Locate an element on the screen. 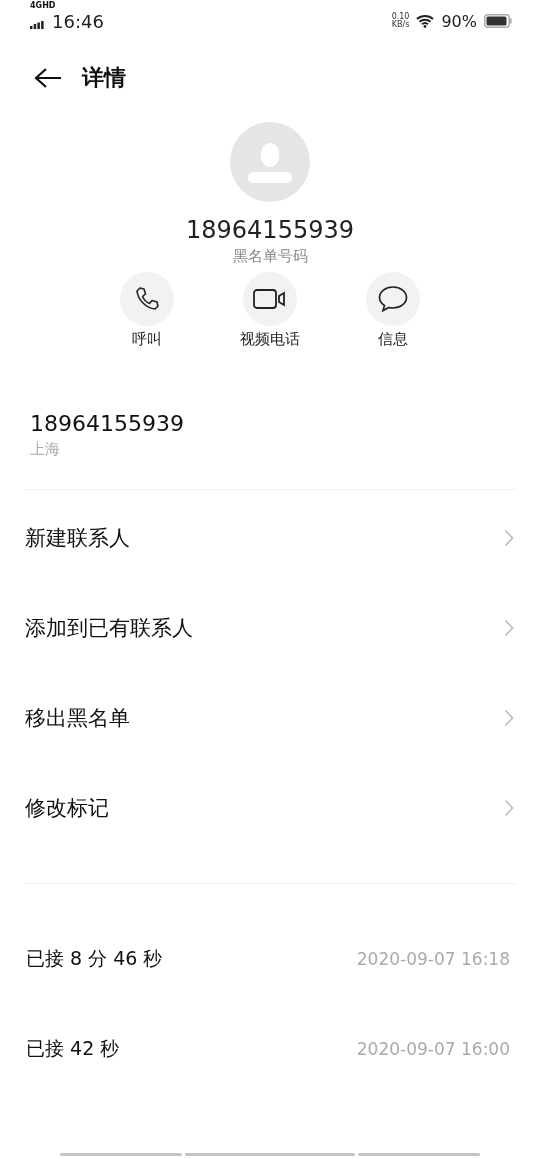  contact-number: 18964155939 is located at coordinates (270, 230).